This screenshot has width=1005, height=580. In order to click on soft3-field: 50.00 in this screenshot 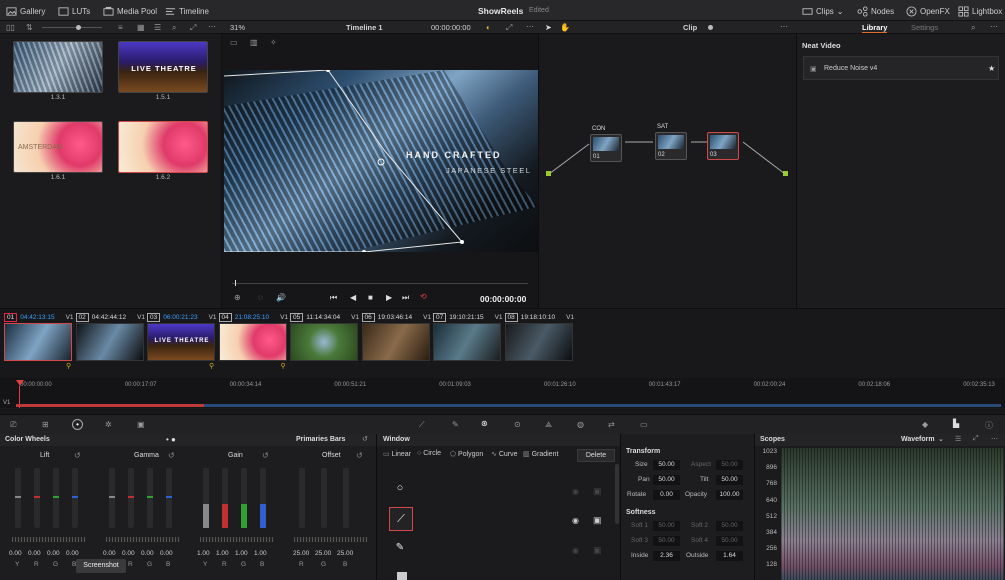, I will do `click(666, 541)`.